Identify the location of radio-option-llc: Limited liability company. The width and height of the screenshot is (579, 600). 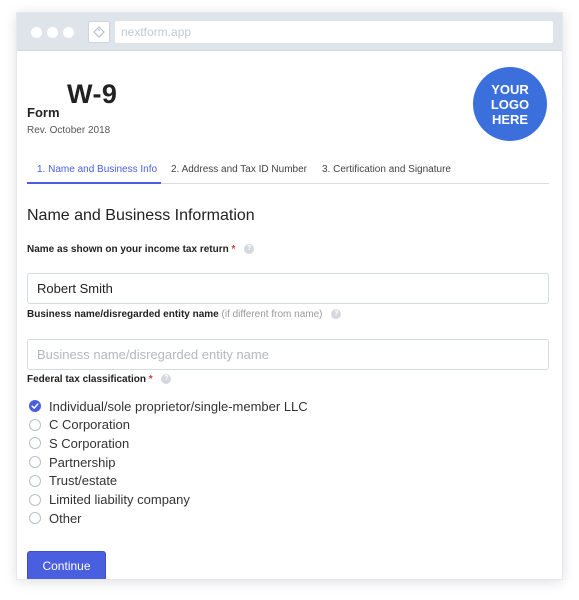
(109, 500).